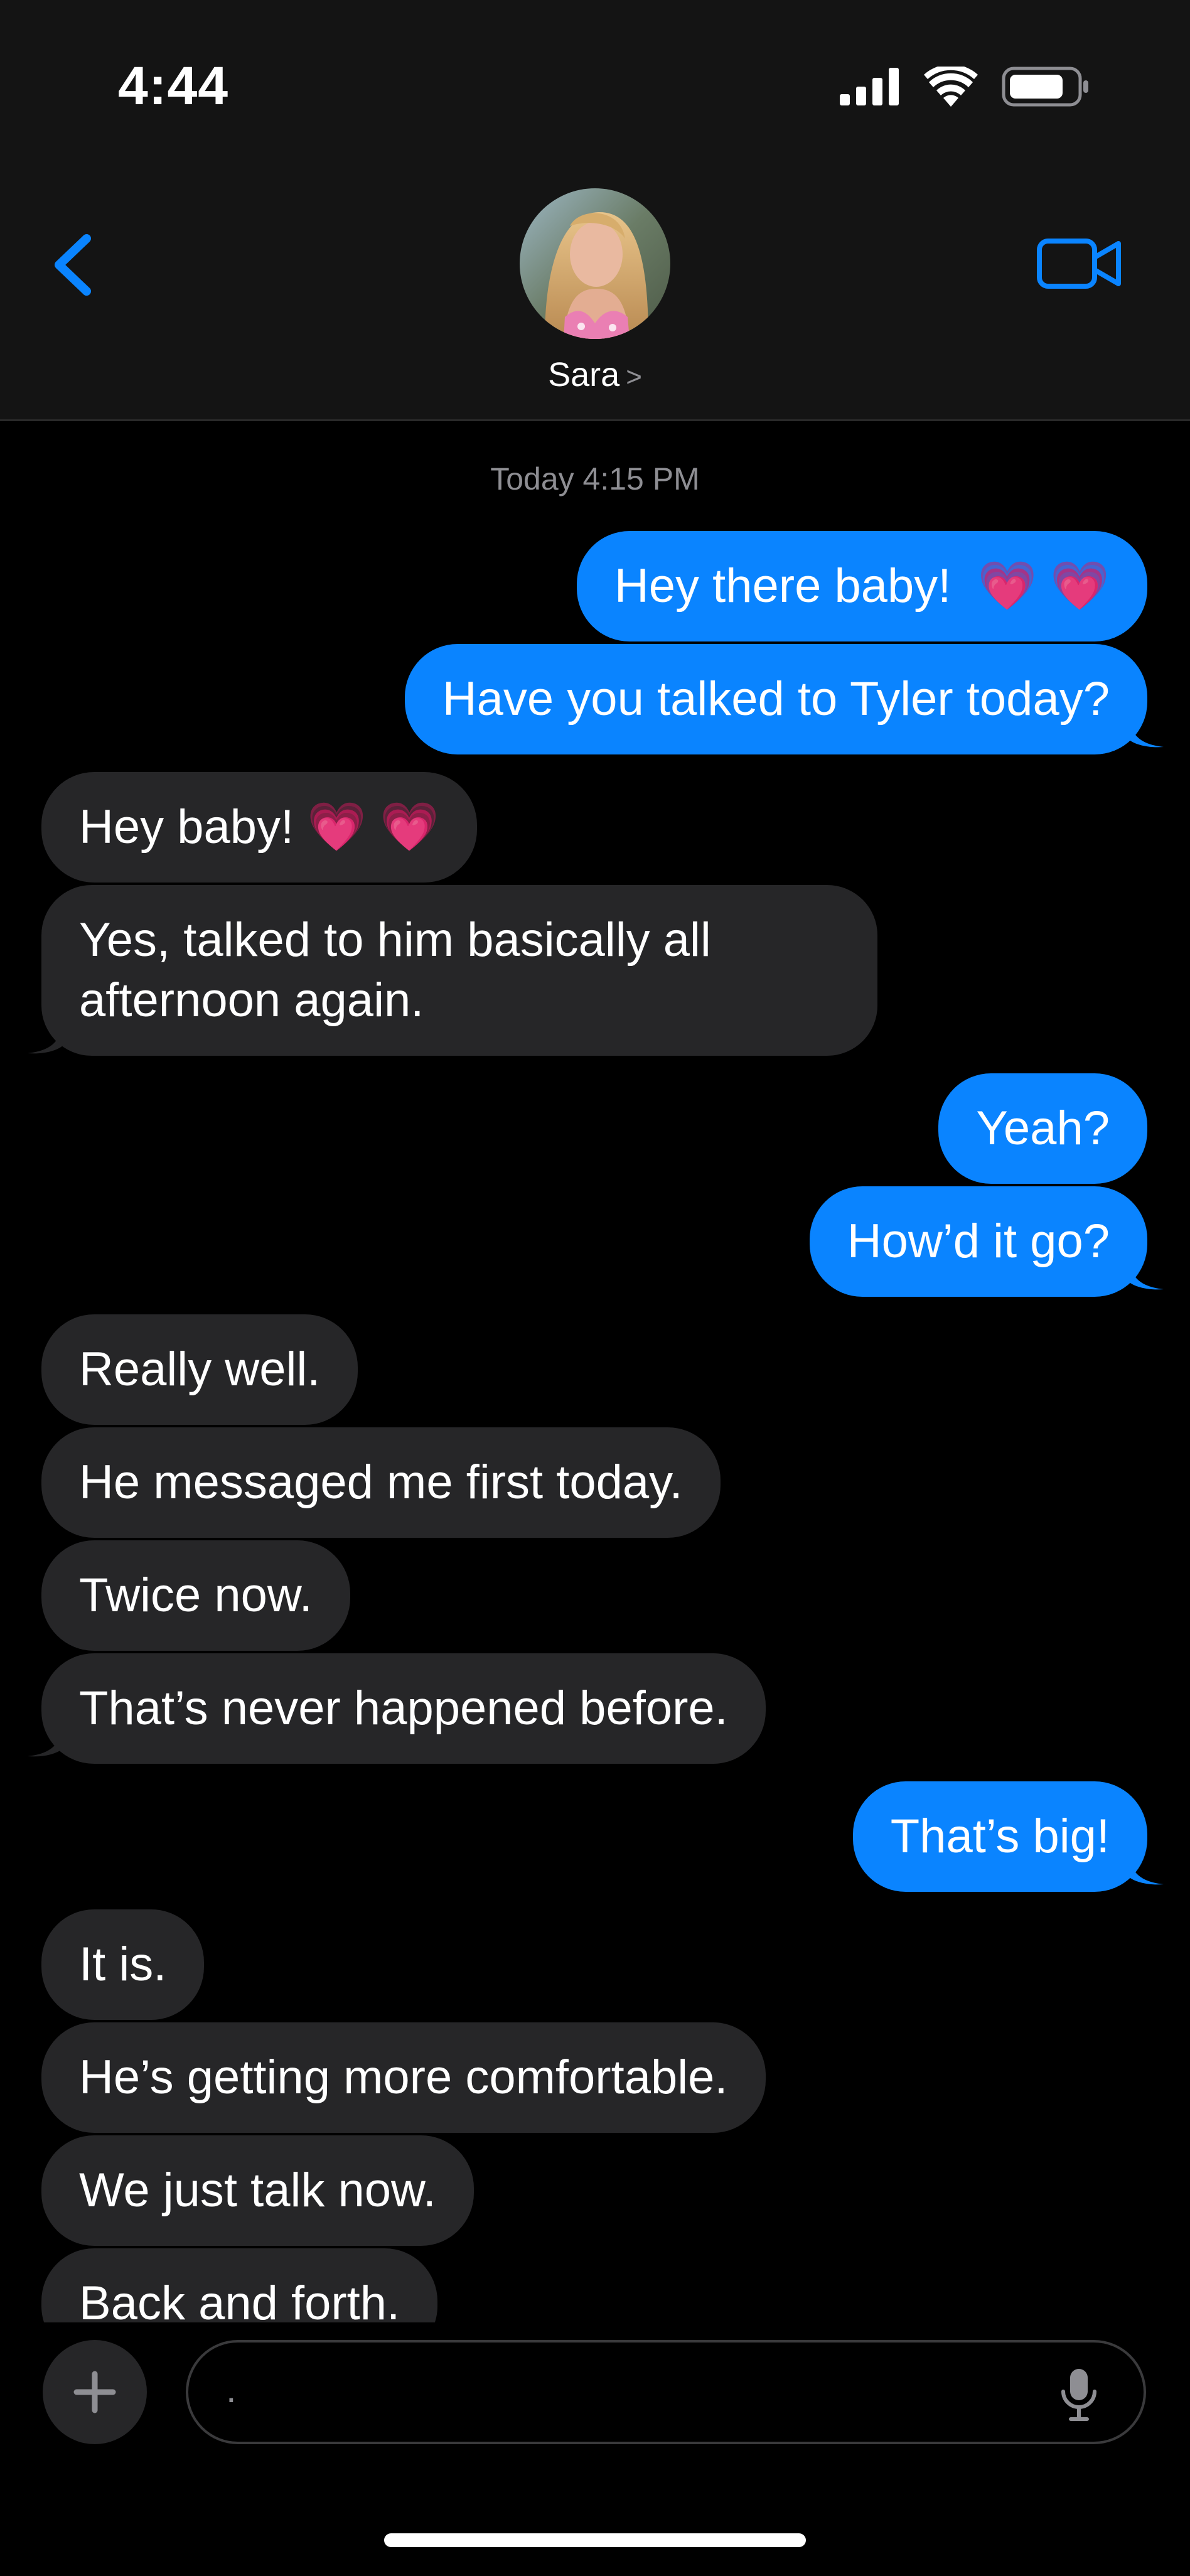  I want to click on message-text: Yeah?, so click(1043, 1128).